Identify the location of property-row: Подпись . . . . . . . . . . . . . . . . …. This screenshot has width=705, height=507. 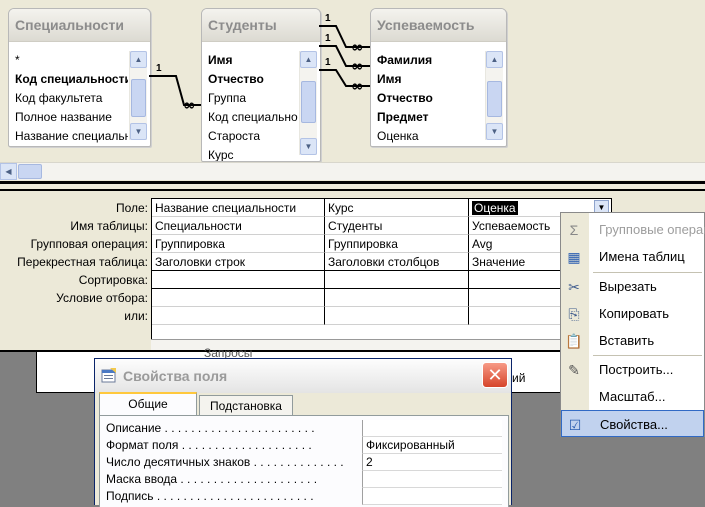
(304, 496).